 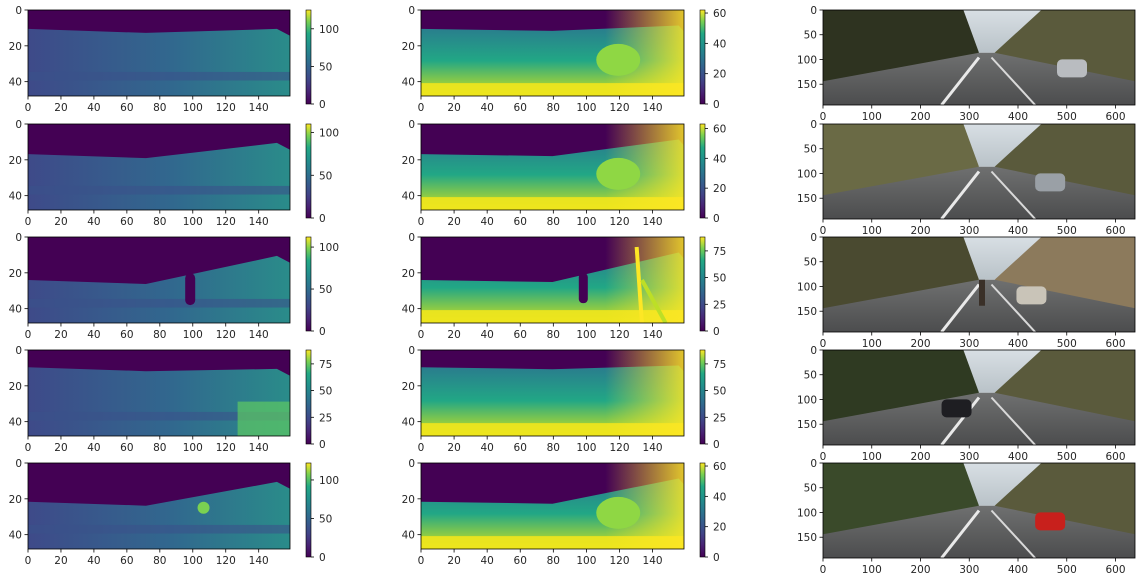 I want to click on colorbar-tick-label: 40, so click(x=719, y=159).